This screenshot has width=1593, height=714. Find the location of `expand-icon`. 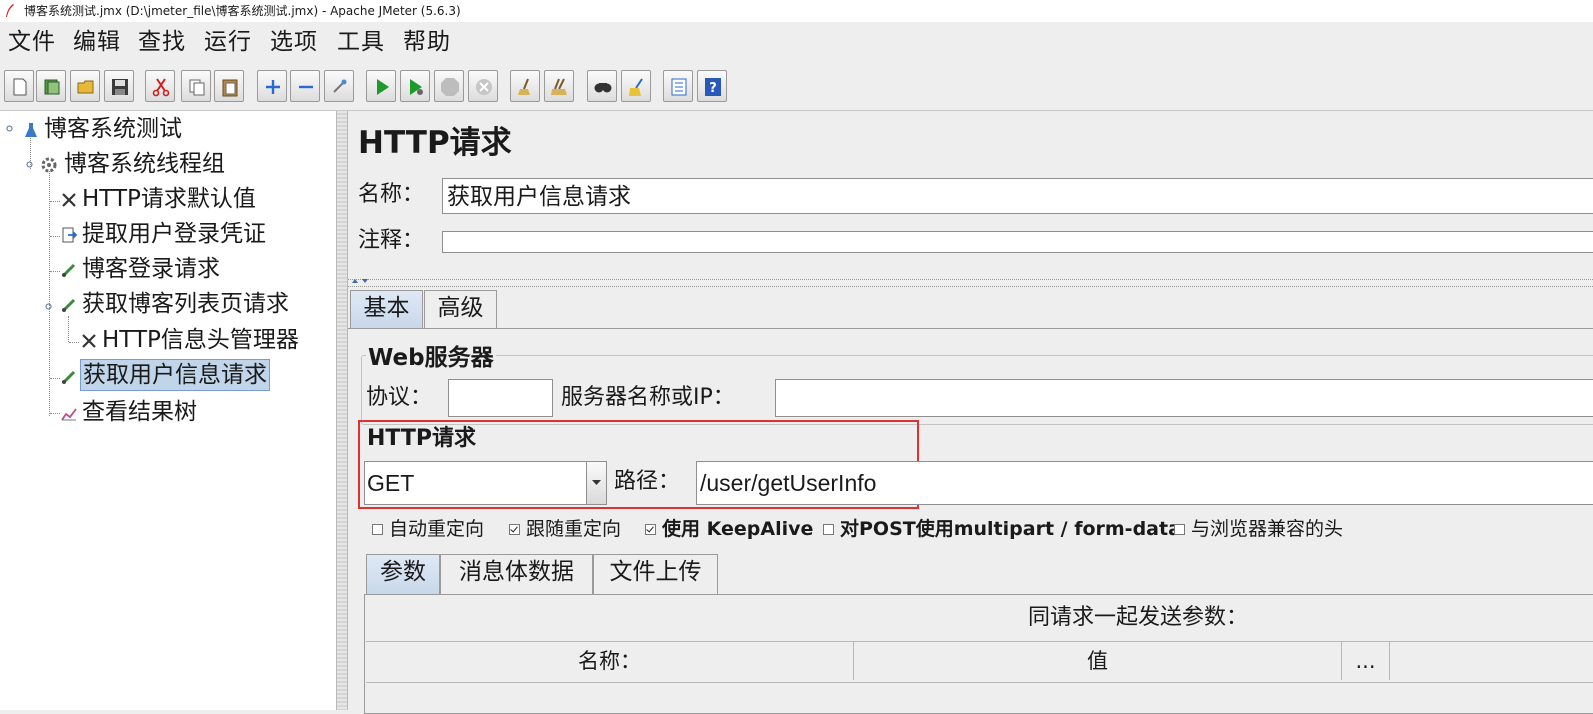

expand-icon is located at coordinates (273, 87).